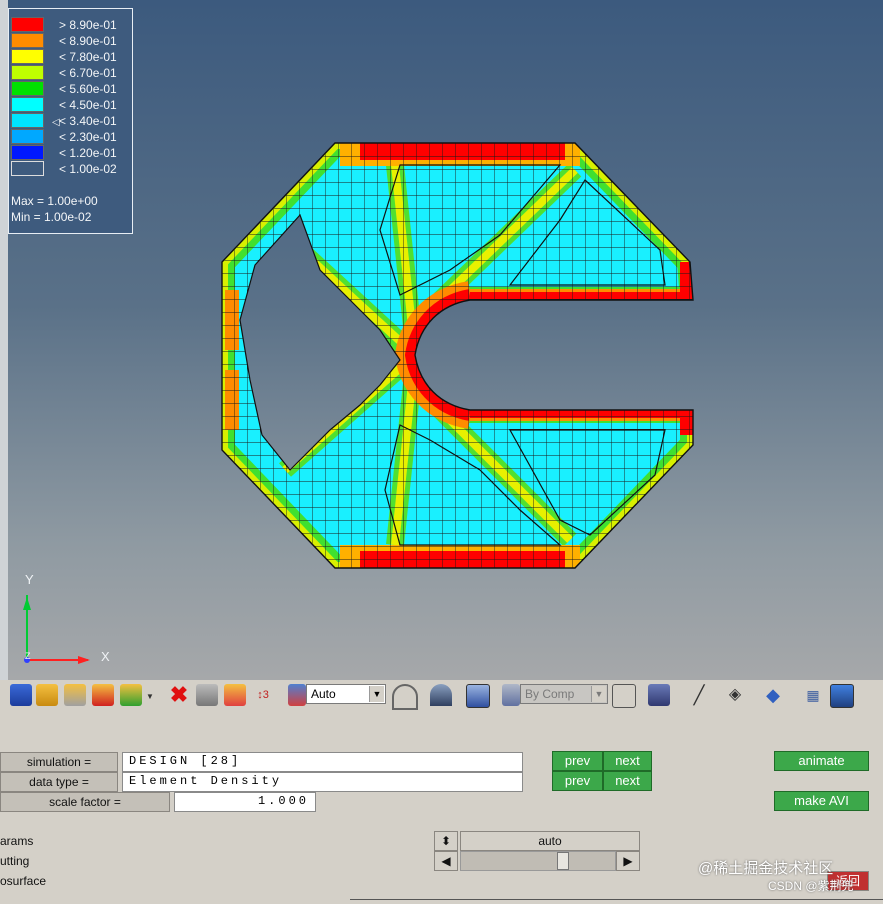 The image size is (883, 904). What do you see at coordinates (23, 881) in the screenshot?
I see `isosurface-label: osurface` at bounding box center [23, 881].